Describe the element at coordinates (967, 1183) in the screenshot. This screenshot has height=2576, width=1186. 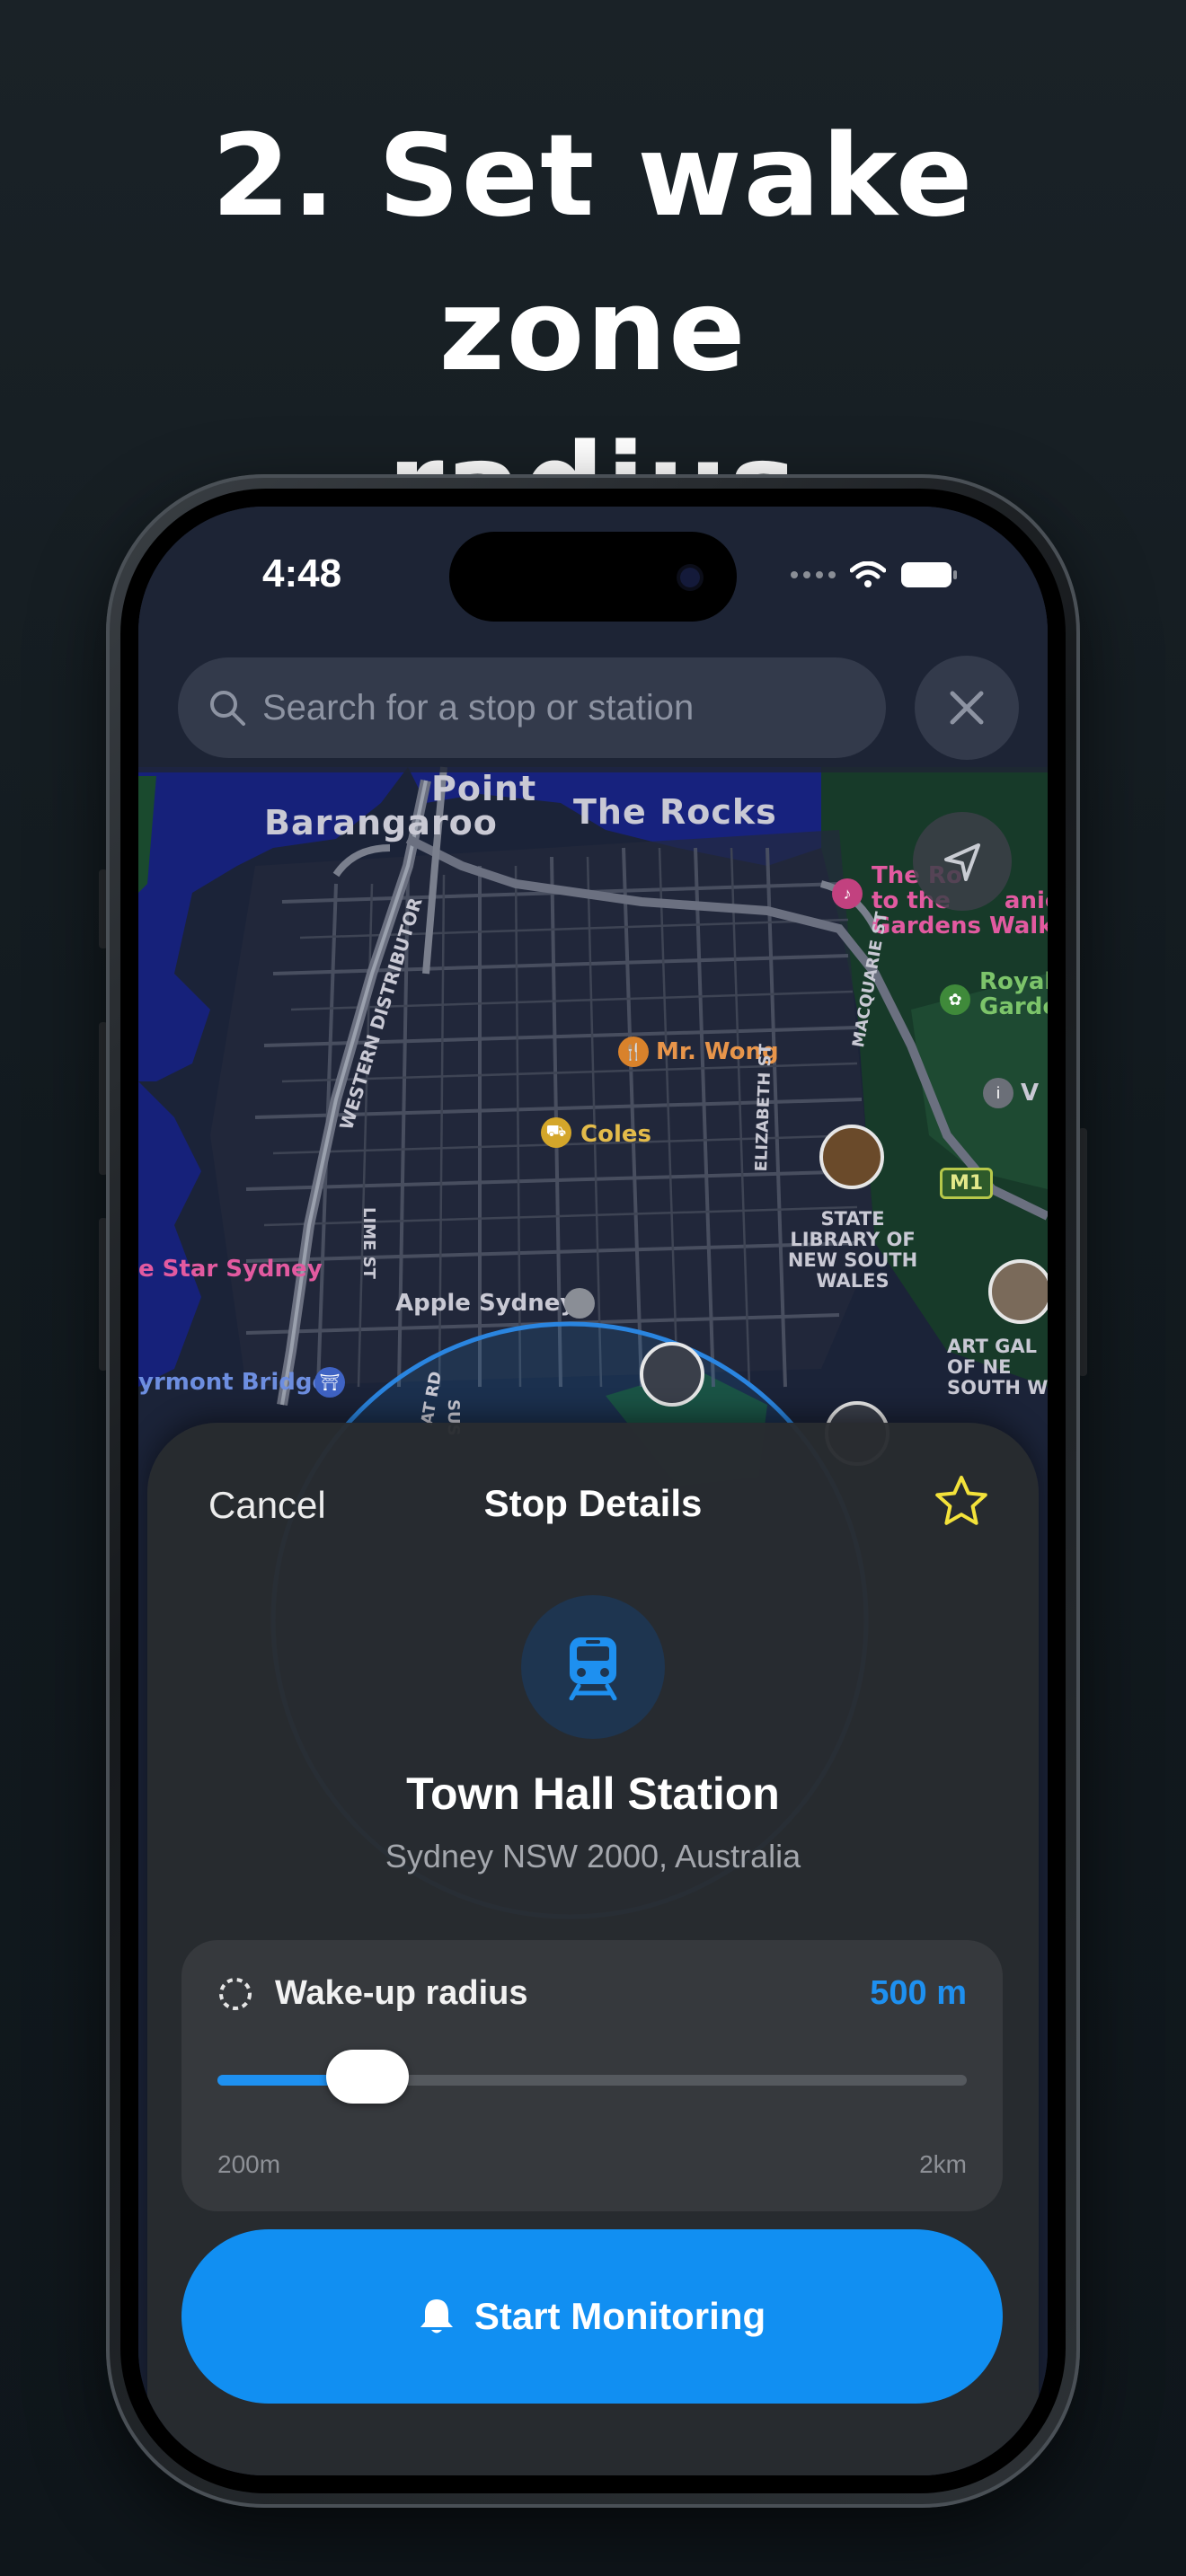
I see `m1-route-badge: M1` at that location.